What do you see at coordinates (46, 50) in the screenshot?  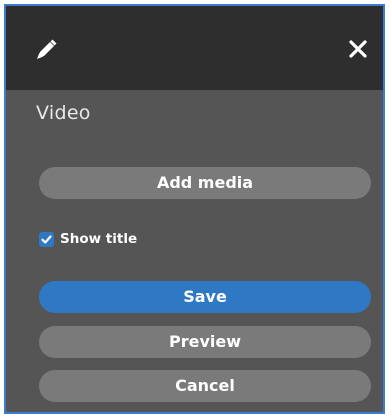 I see `pencil-icon` at bounding box center [46, 50].